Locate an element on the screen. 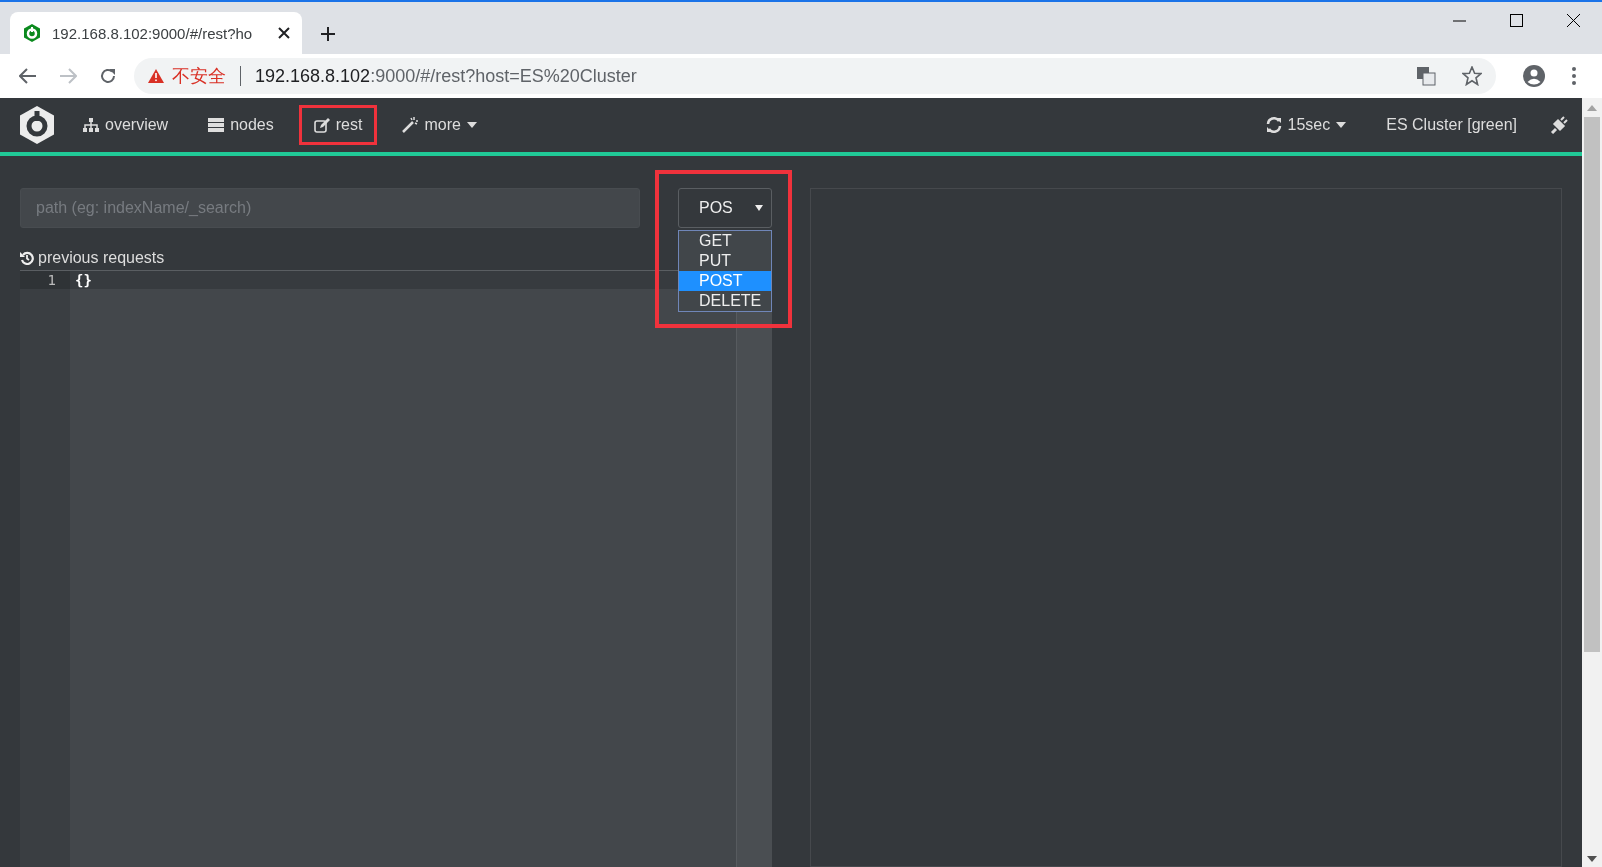  magic-wand-icon is located at coordinates (410, 125).